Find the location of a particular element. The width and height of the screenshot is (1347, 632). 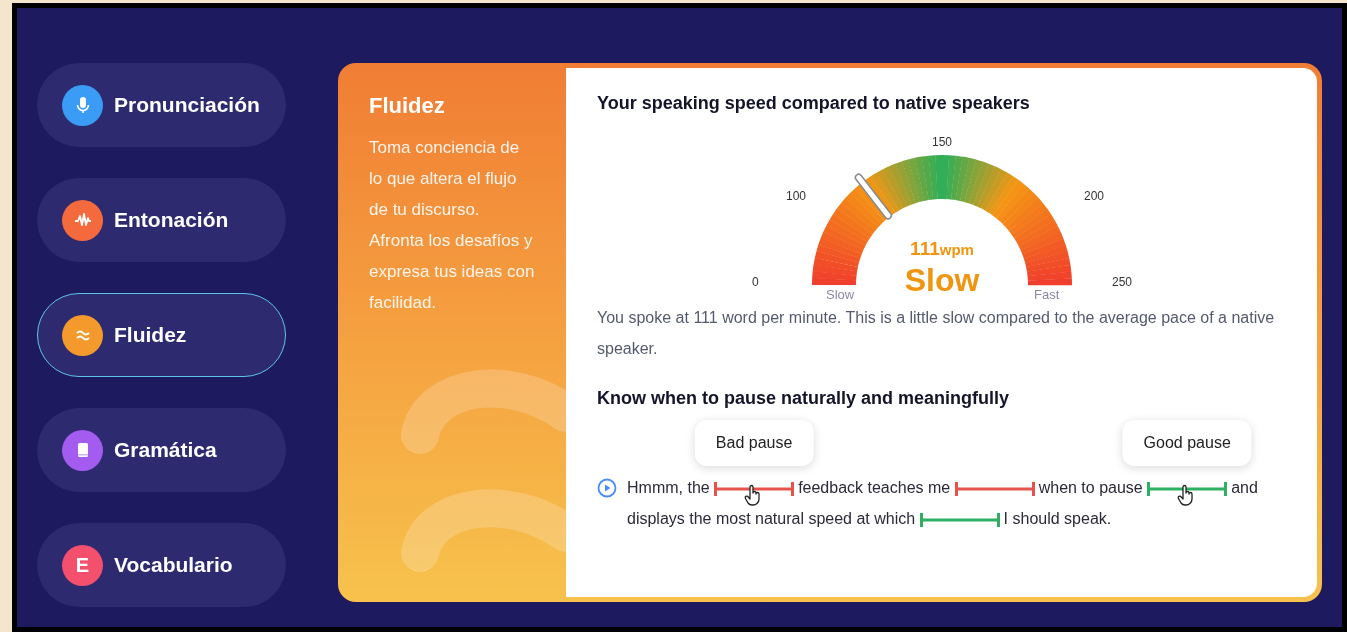

section-title: Fluidez is located at coordinates (407, 106).